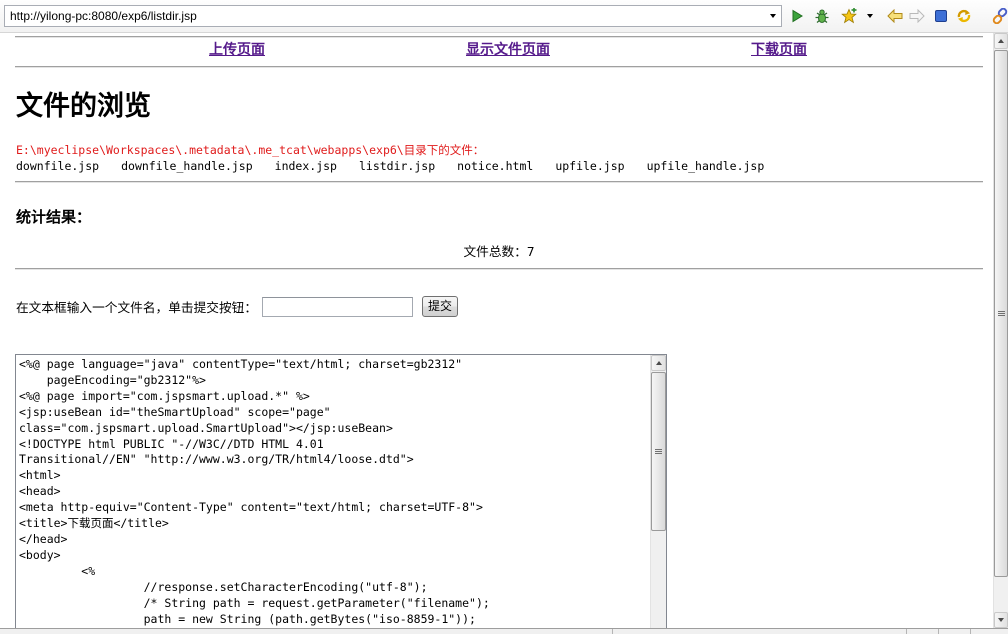 The image size is (1008, 634). I want to click on browser-toolbar, so click(504, 16).